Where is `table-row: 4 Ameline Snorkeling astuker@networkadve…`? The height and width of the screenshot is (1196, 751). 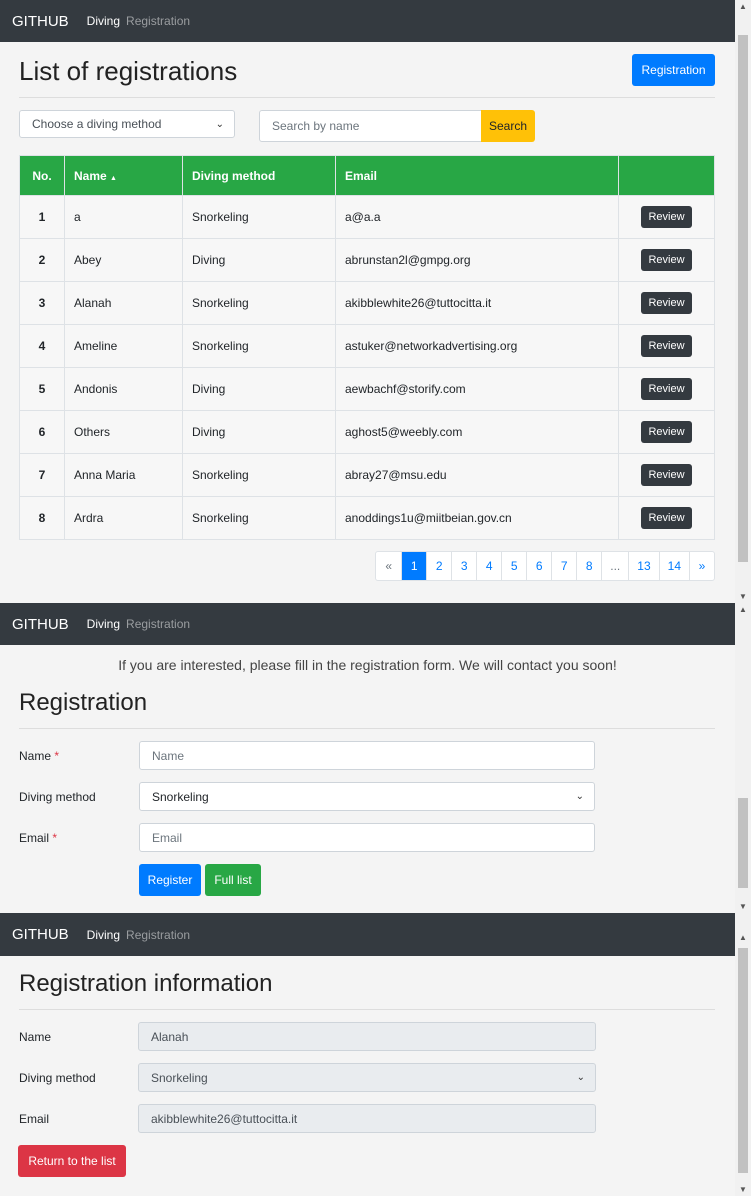
table-row: 4 Ameline Snorkeling astuker@networkadve… is located at coordinates (367, 346).